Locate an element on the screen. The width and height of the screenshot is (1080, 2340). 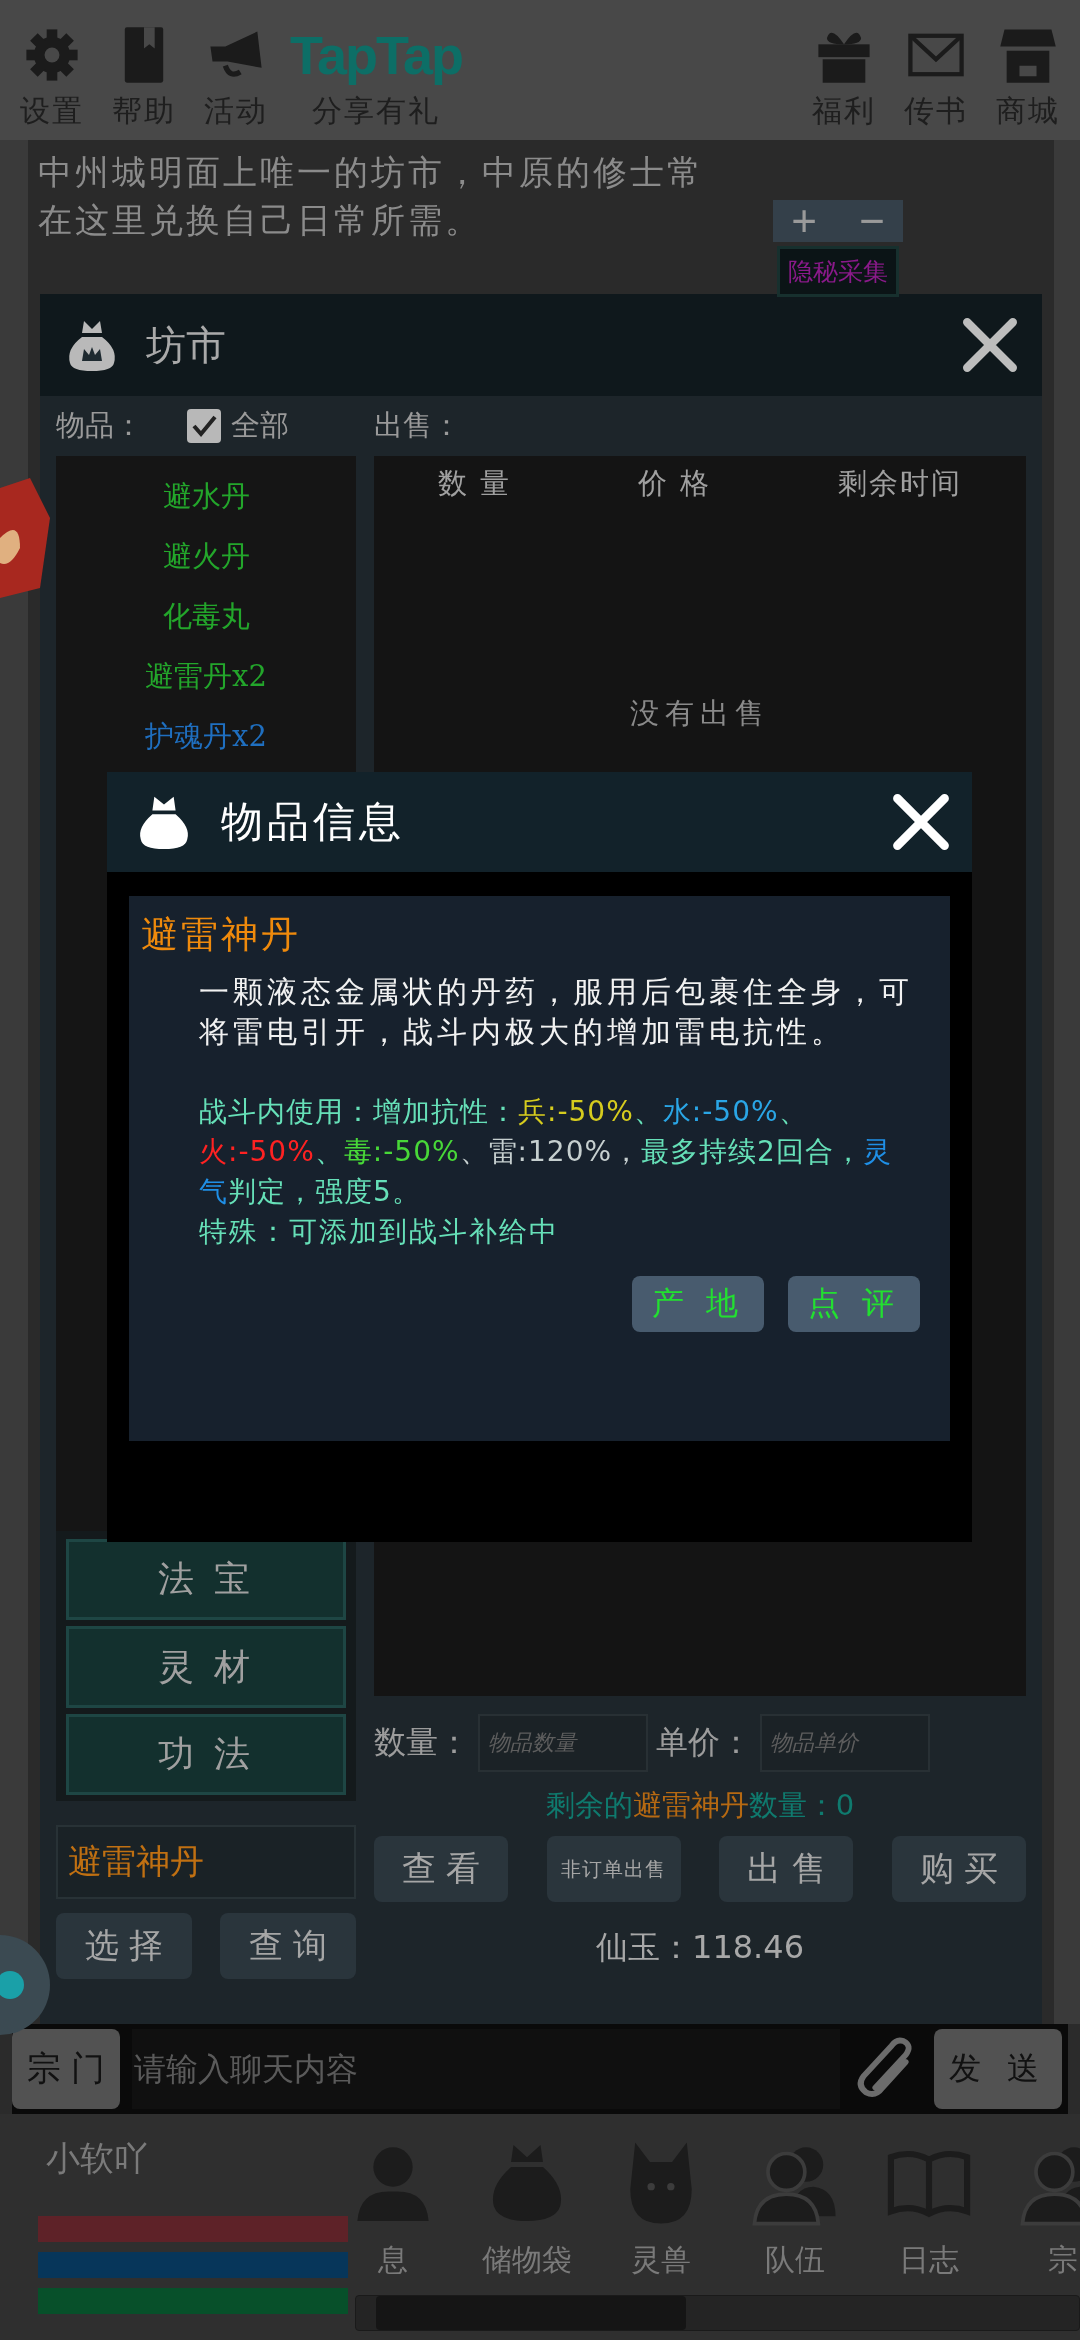
remaining-count: 剩余的避雷神丹数量：0 is located at coordinates (700, 1805).